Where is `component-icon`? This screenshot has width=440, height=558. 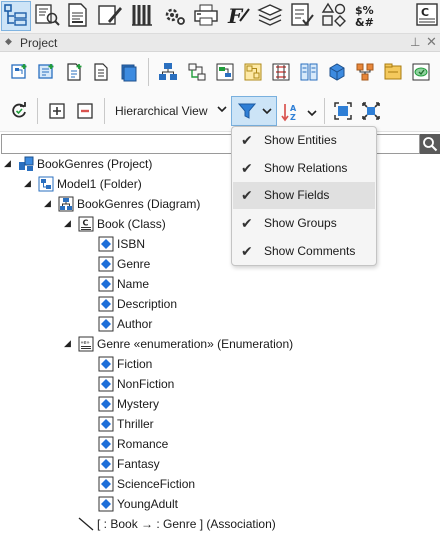 component-icon is located at coordinates (225, 72).